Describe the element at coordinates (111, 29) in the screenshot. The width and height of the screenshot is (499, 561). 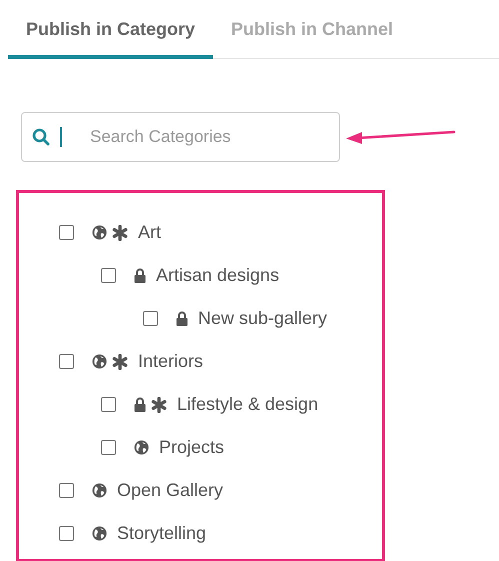
I see `tab: Publish in Category` at that location.